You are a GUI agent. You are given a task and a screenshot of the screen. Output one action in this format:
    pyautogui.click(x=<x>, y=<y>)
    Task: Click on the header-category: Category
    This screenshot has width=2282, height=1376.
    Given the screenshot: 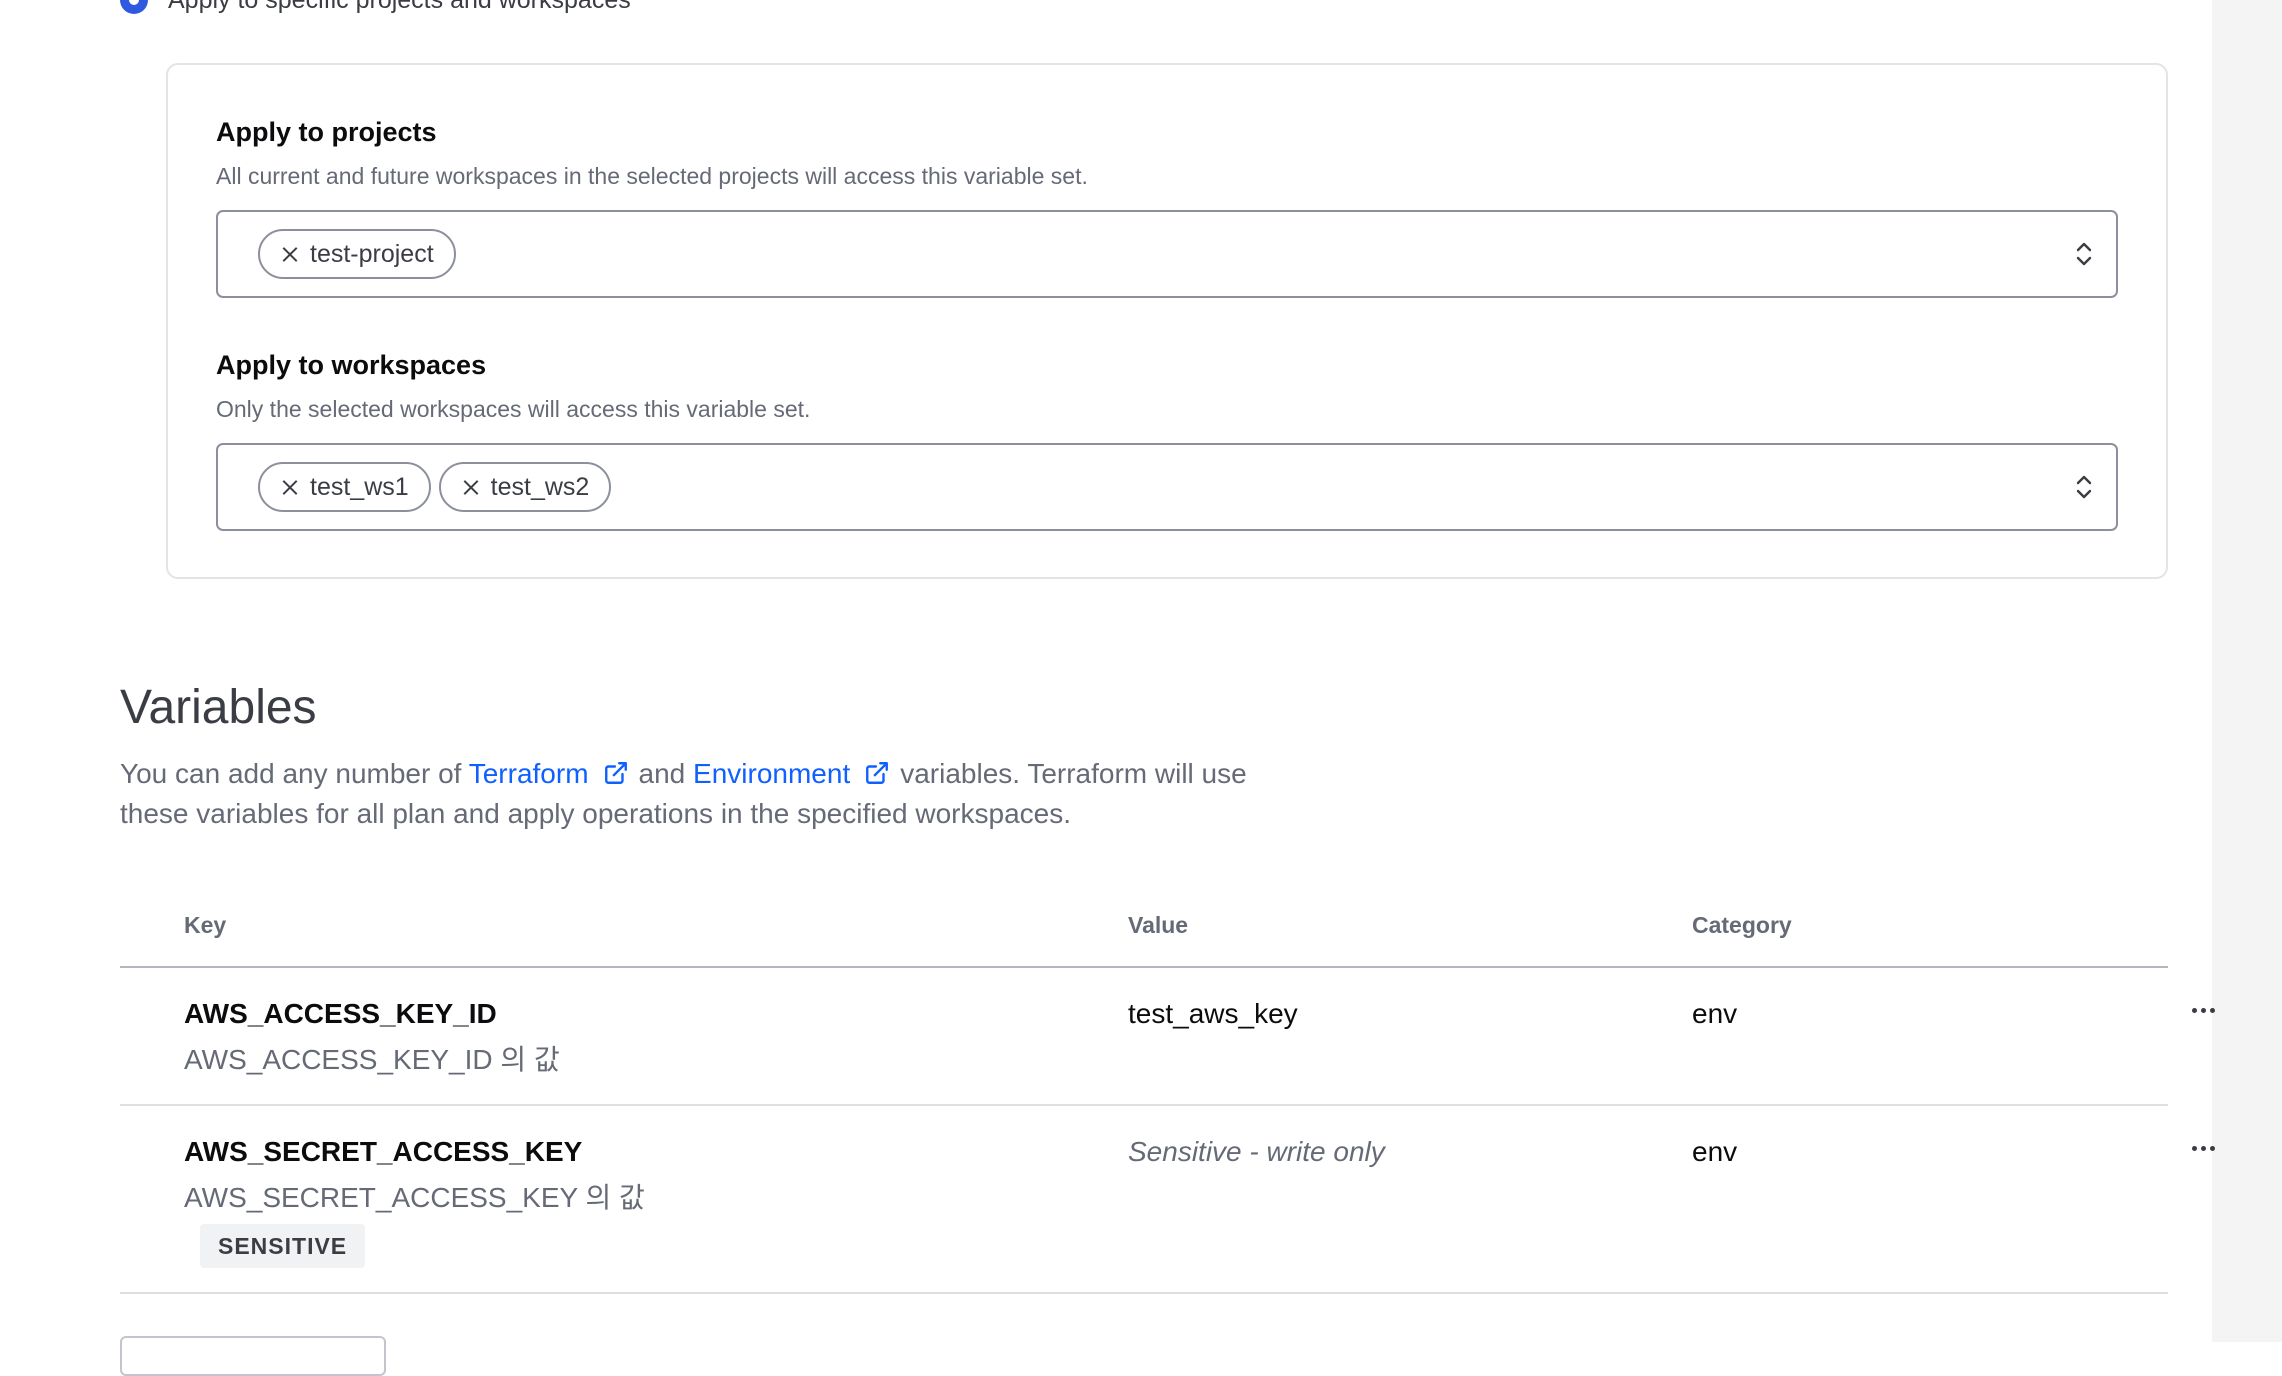 What is the action you would take?
    pyautogui.click(x=1742, y=925)
    